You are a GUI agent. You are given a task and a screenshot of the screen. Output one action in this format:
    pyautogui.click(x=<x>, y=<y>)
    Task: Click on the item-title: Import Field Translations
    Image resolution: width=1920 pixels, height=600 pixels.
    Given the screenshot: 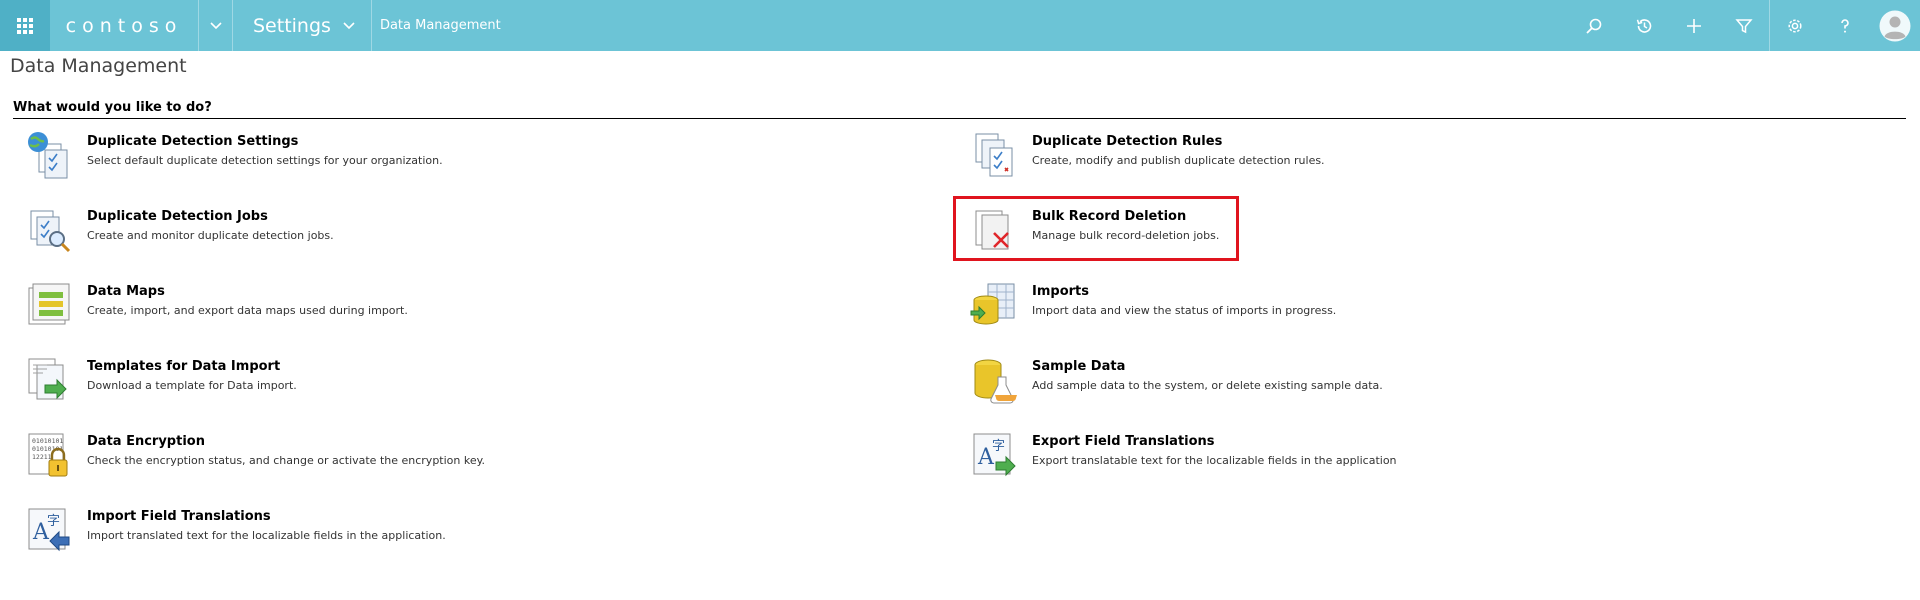 What is the action you would take?
    pyautogui.click(x=266, y=517)
    